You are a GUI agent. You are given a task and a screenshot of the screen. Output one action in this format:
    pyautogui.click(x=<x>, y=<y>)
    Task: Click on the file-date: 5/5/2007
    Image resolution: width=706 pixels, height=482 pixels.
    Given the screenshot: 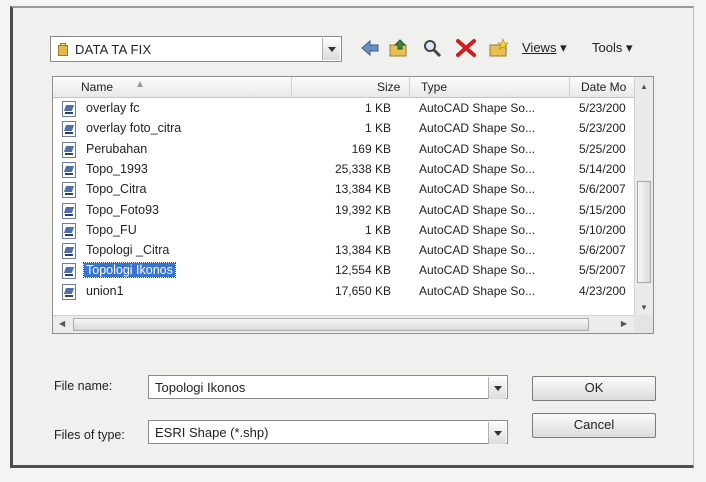 What is the action you would take?
    pyautogui.click(x=602, y=270)
    